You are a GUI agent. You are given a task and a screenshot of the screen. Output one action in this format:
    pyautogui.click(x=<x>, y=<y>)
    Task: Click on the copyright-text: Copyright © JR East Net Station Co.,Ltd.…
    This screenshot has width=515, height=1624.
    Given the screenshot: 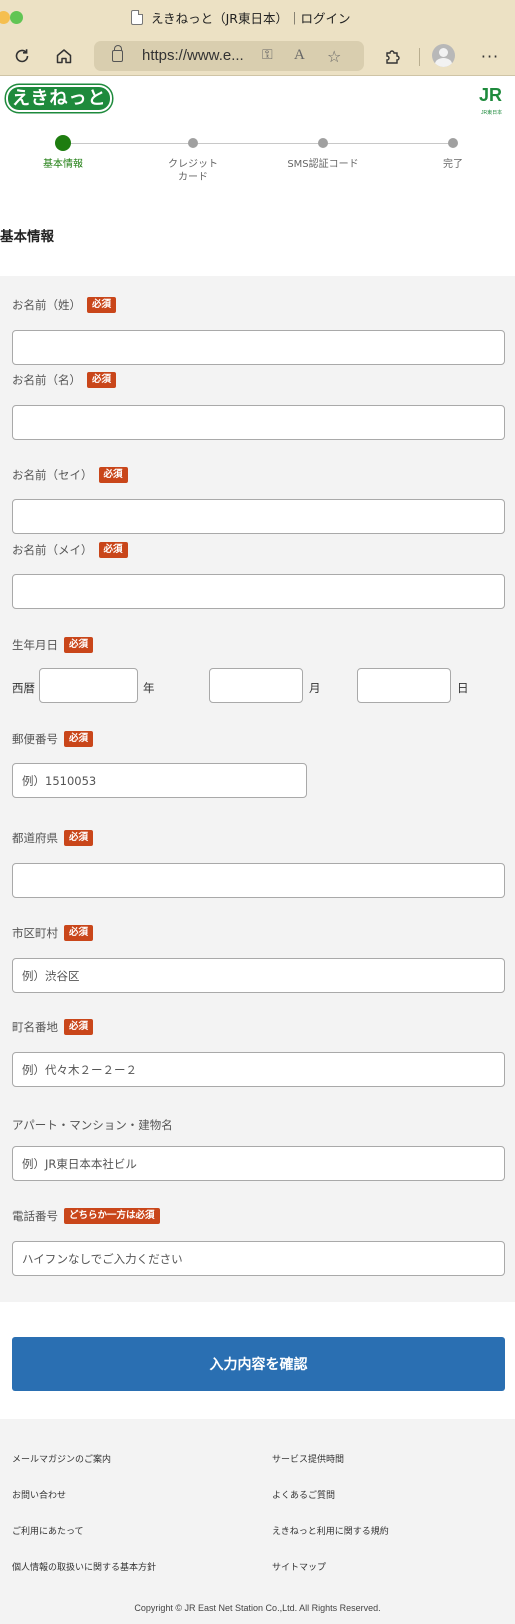 What is the action you would take?
    pyautogui.click(x=257, y=1608)
    